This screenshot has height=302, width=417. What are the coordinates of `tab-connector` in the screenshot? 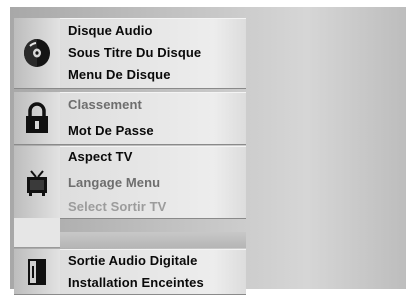 It's located at (37, 233).